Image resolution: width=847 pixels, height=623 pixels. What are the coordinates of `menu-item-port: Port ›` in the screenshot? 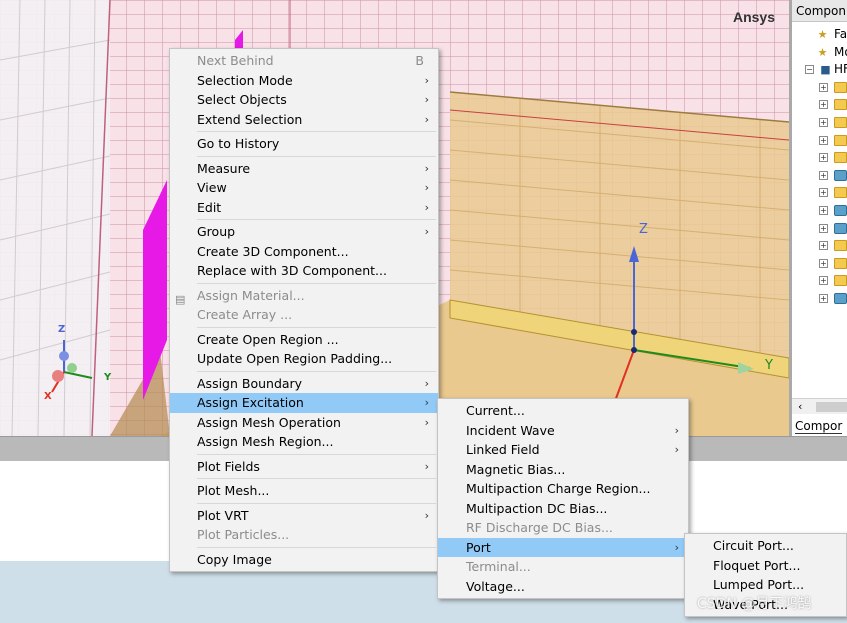 It's located at (563, 547).